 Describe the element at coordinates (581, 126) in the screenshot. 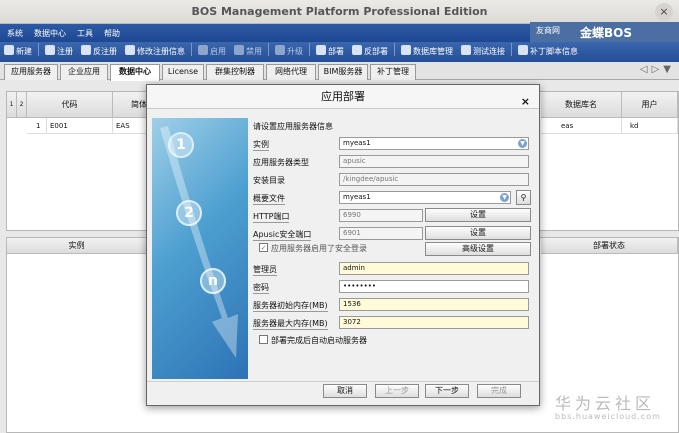

I see `table-cell-db-name: eas` at that location.